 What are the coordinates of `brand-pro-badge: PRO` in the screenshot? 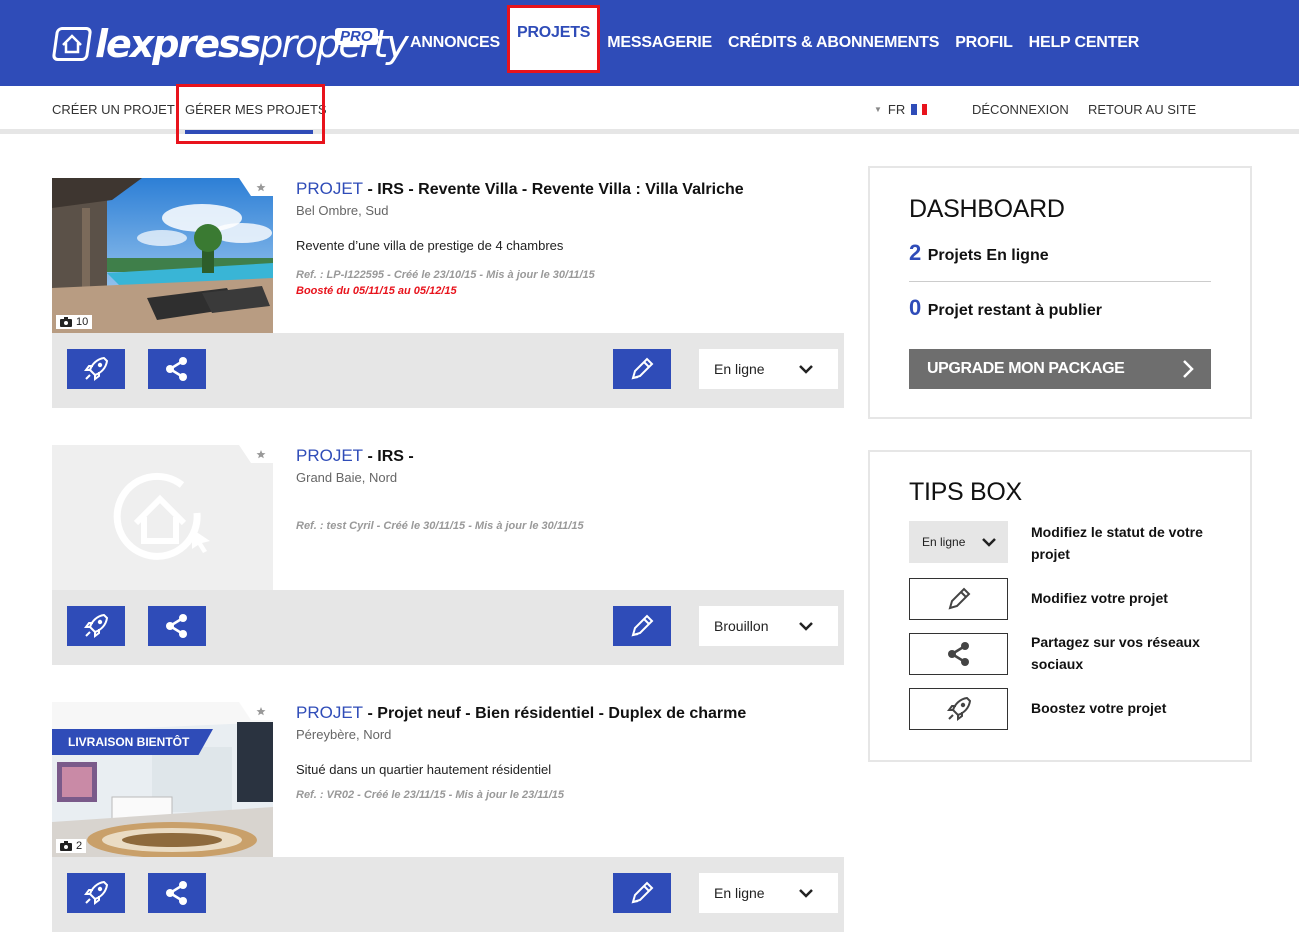 It's located at (356, 36).